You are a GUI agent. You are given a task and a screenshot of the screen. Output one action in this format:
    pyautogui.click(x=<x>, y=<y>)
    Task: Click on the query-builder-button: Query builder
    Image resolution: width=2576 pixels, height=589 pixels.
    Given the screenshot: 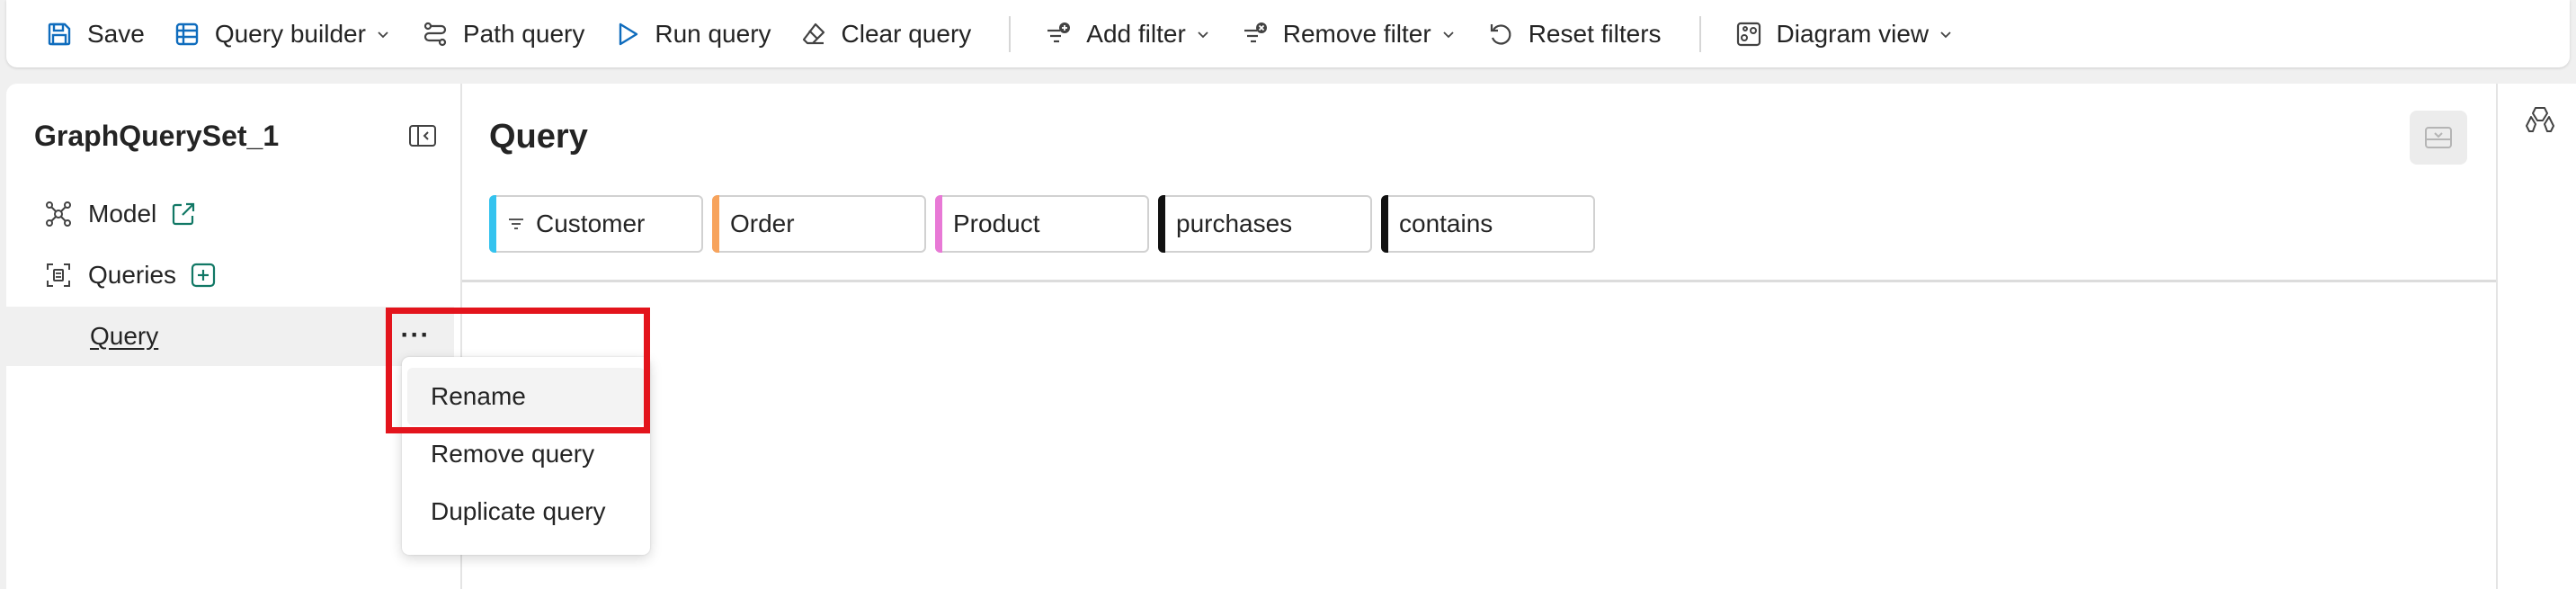 What is the action you would take?
    pyautogui.click(x=285, y=34)
    